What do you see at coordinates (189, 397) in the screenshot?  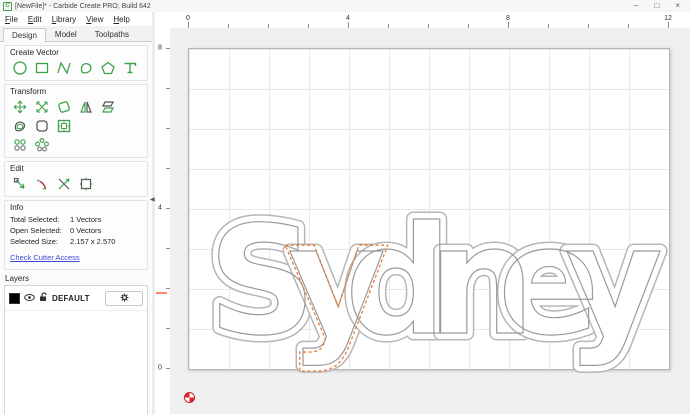 I see `origin-marker-icon` at bounding box center [189, 397].